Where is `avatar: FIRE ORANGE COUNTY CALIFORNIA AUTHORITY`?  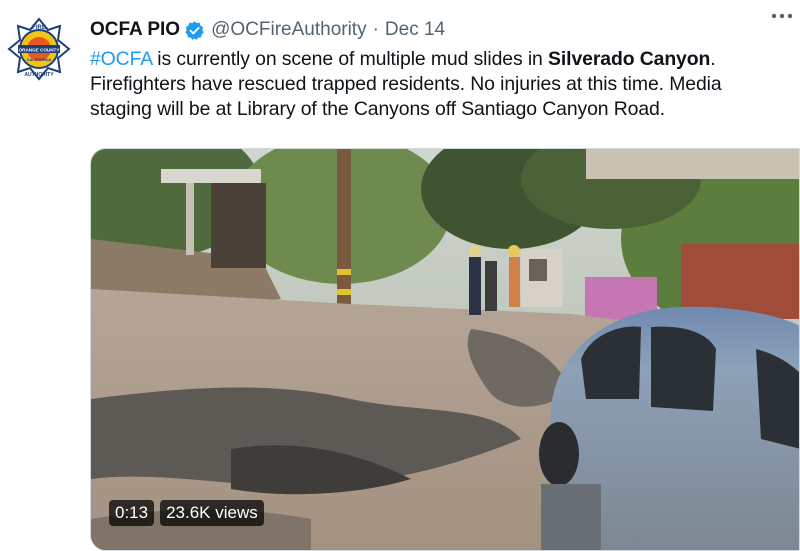
avatar: FIRE ORANGE COUNTY CALIFORNIA AUTHORITY is located at coordinates (39, 49).